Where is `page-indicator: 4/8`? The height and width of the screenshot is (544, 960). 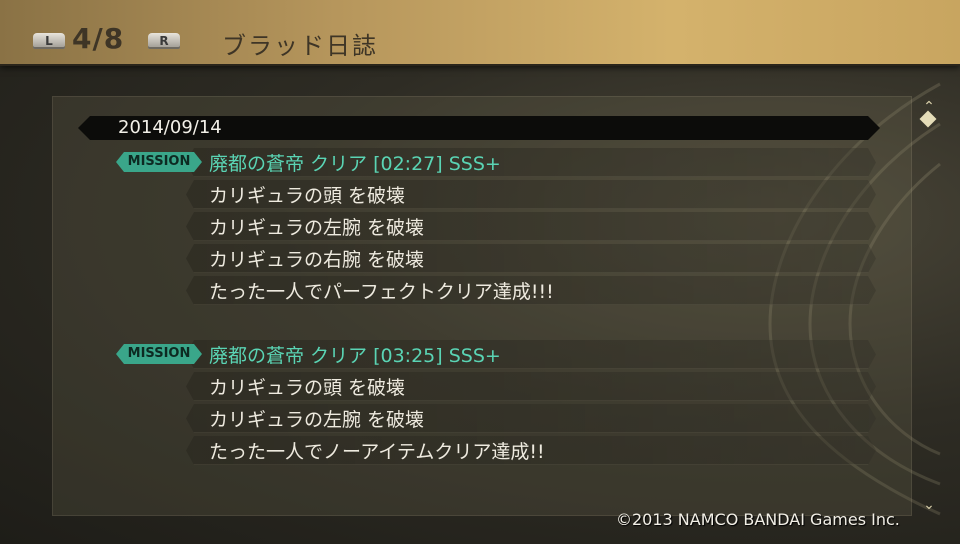
page-indicator: 4/8 is located at coordinates (98, 38).